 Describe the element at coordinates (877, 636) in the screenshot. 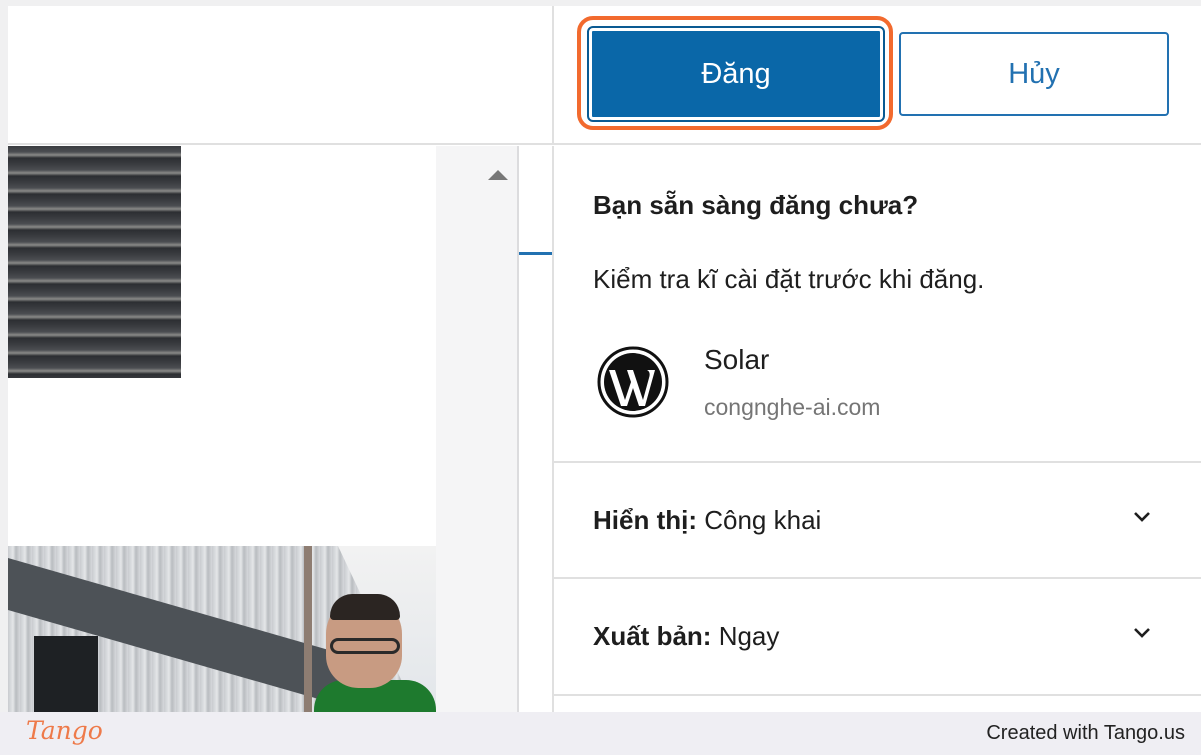

I see `publish-time-row: Xuất bản: Ngay` at that location.